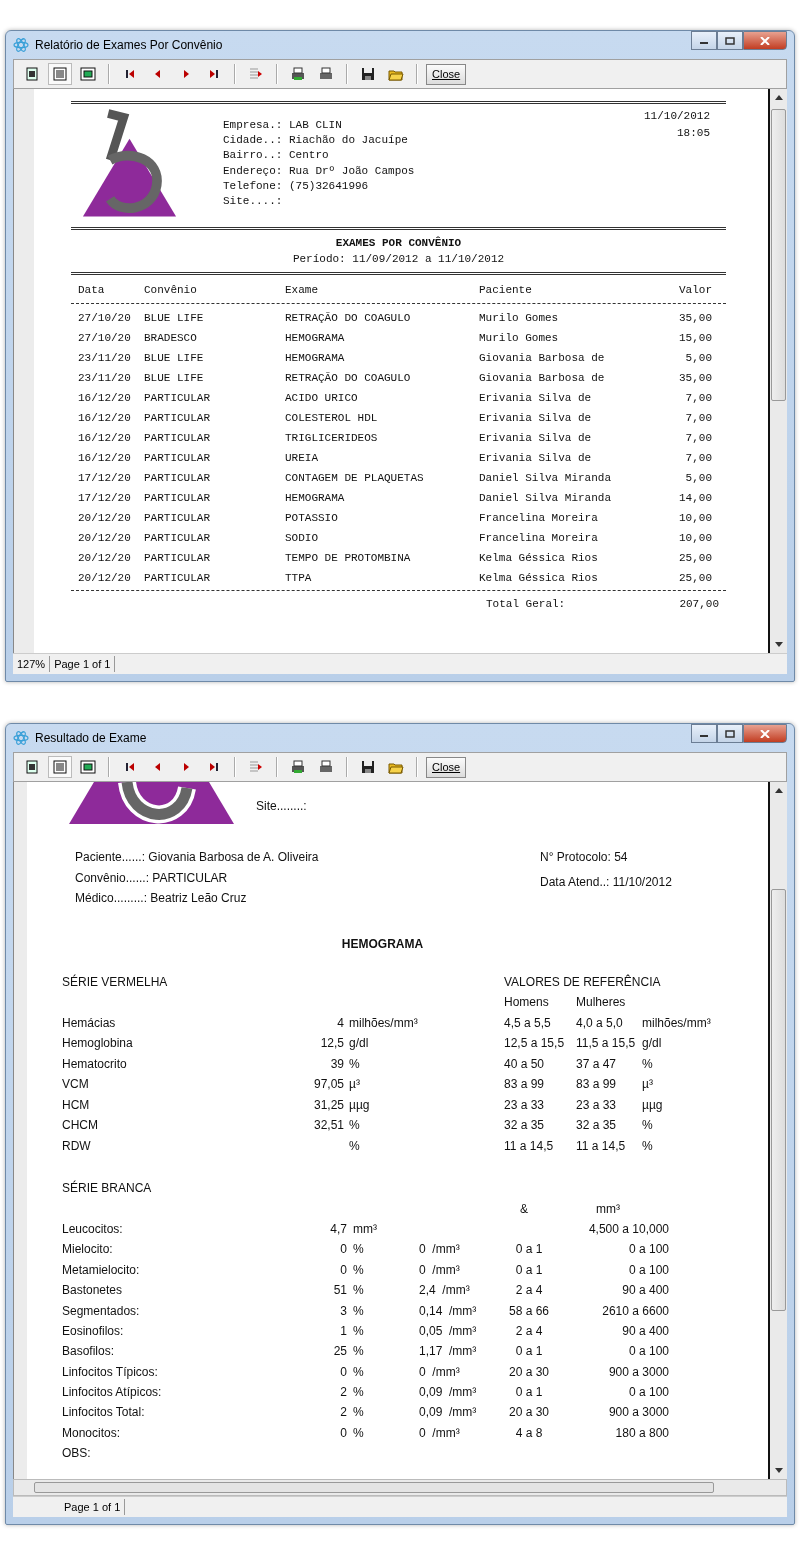  I want to click on table-cell-text: 3, so click(343, 1310).